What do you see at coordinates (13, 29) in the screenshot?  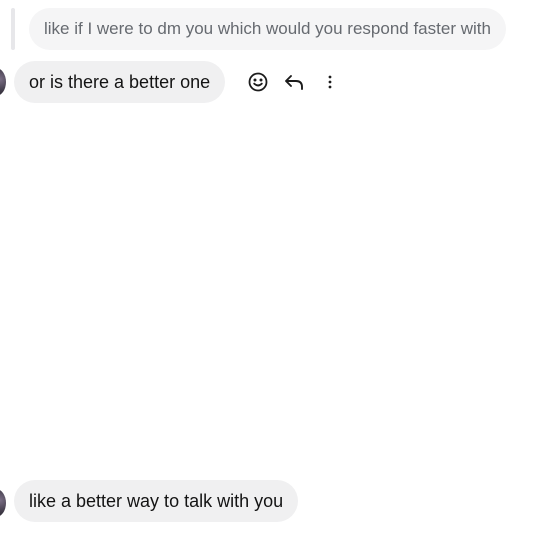 I see `reply-quote-bar` at bounding box center [13, 29].